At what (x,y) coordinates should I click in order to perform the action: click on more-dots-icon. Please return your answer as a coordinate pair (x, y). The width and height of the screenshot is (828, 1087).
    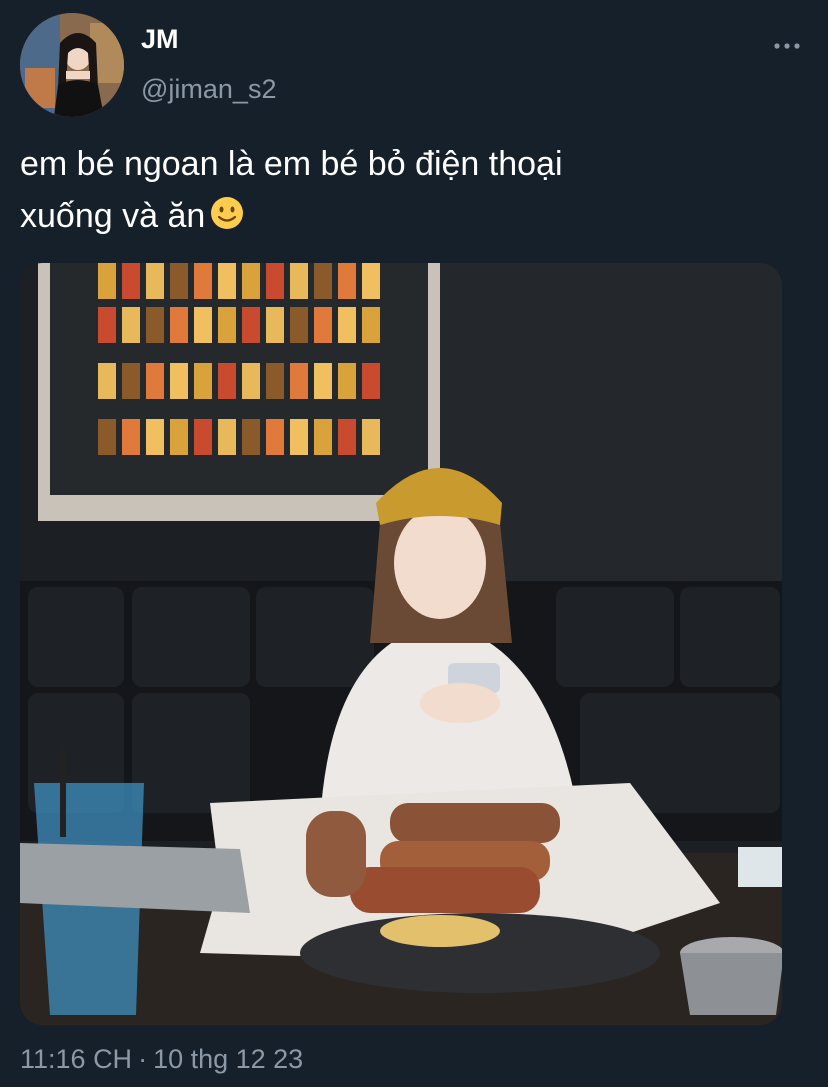
    Looking at the image, I should click on (787, 46).